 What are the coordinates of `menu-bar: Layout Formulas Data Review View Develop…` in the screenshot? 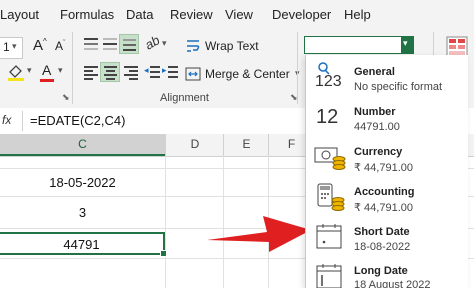 It's located at (237, 14).